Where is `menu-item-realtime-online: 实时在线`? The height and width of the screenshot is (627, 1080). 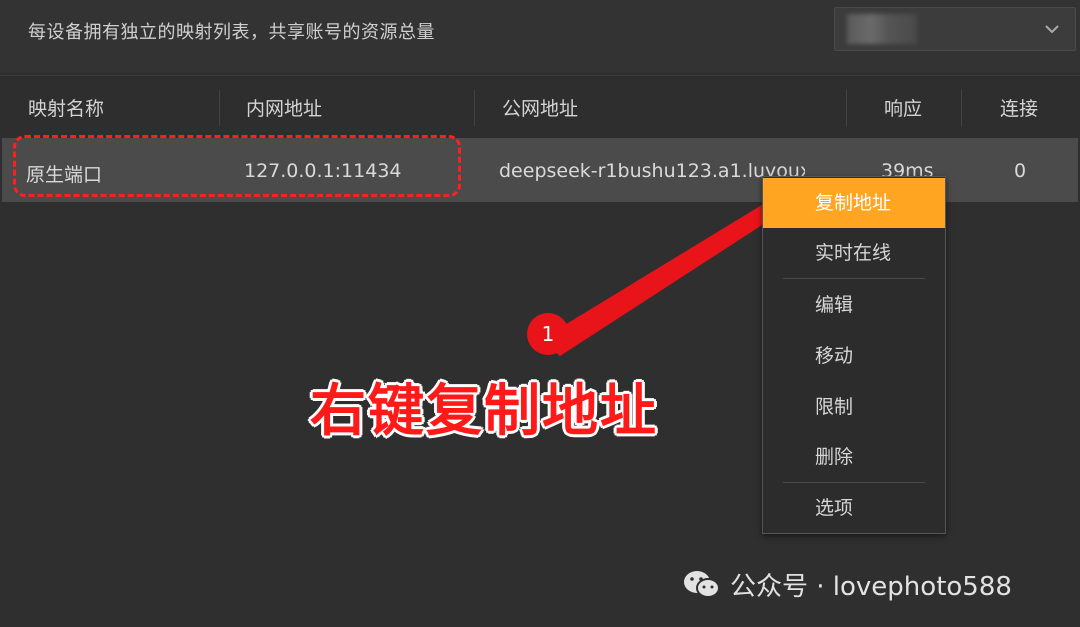 menu-item-realtime-online: 实时在线 is located at coordinates (854, 253).